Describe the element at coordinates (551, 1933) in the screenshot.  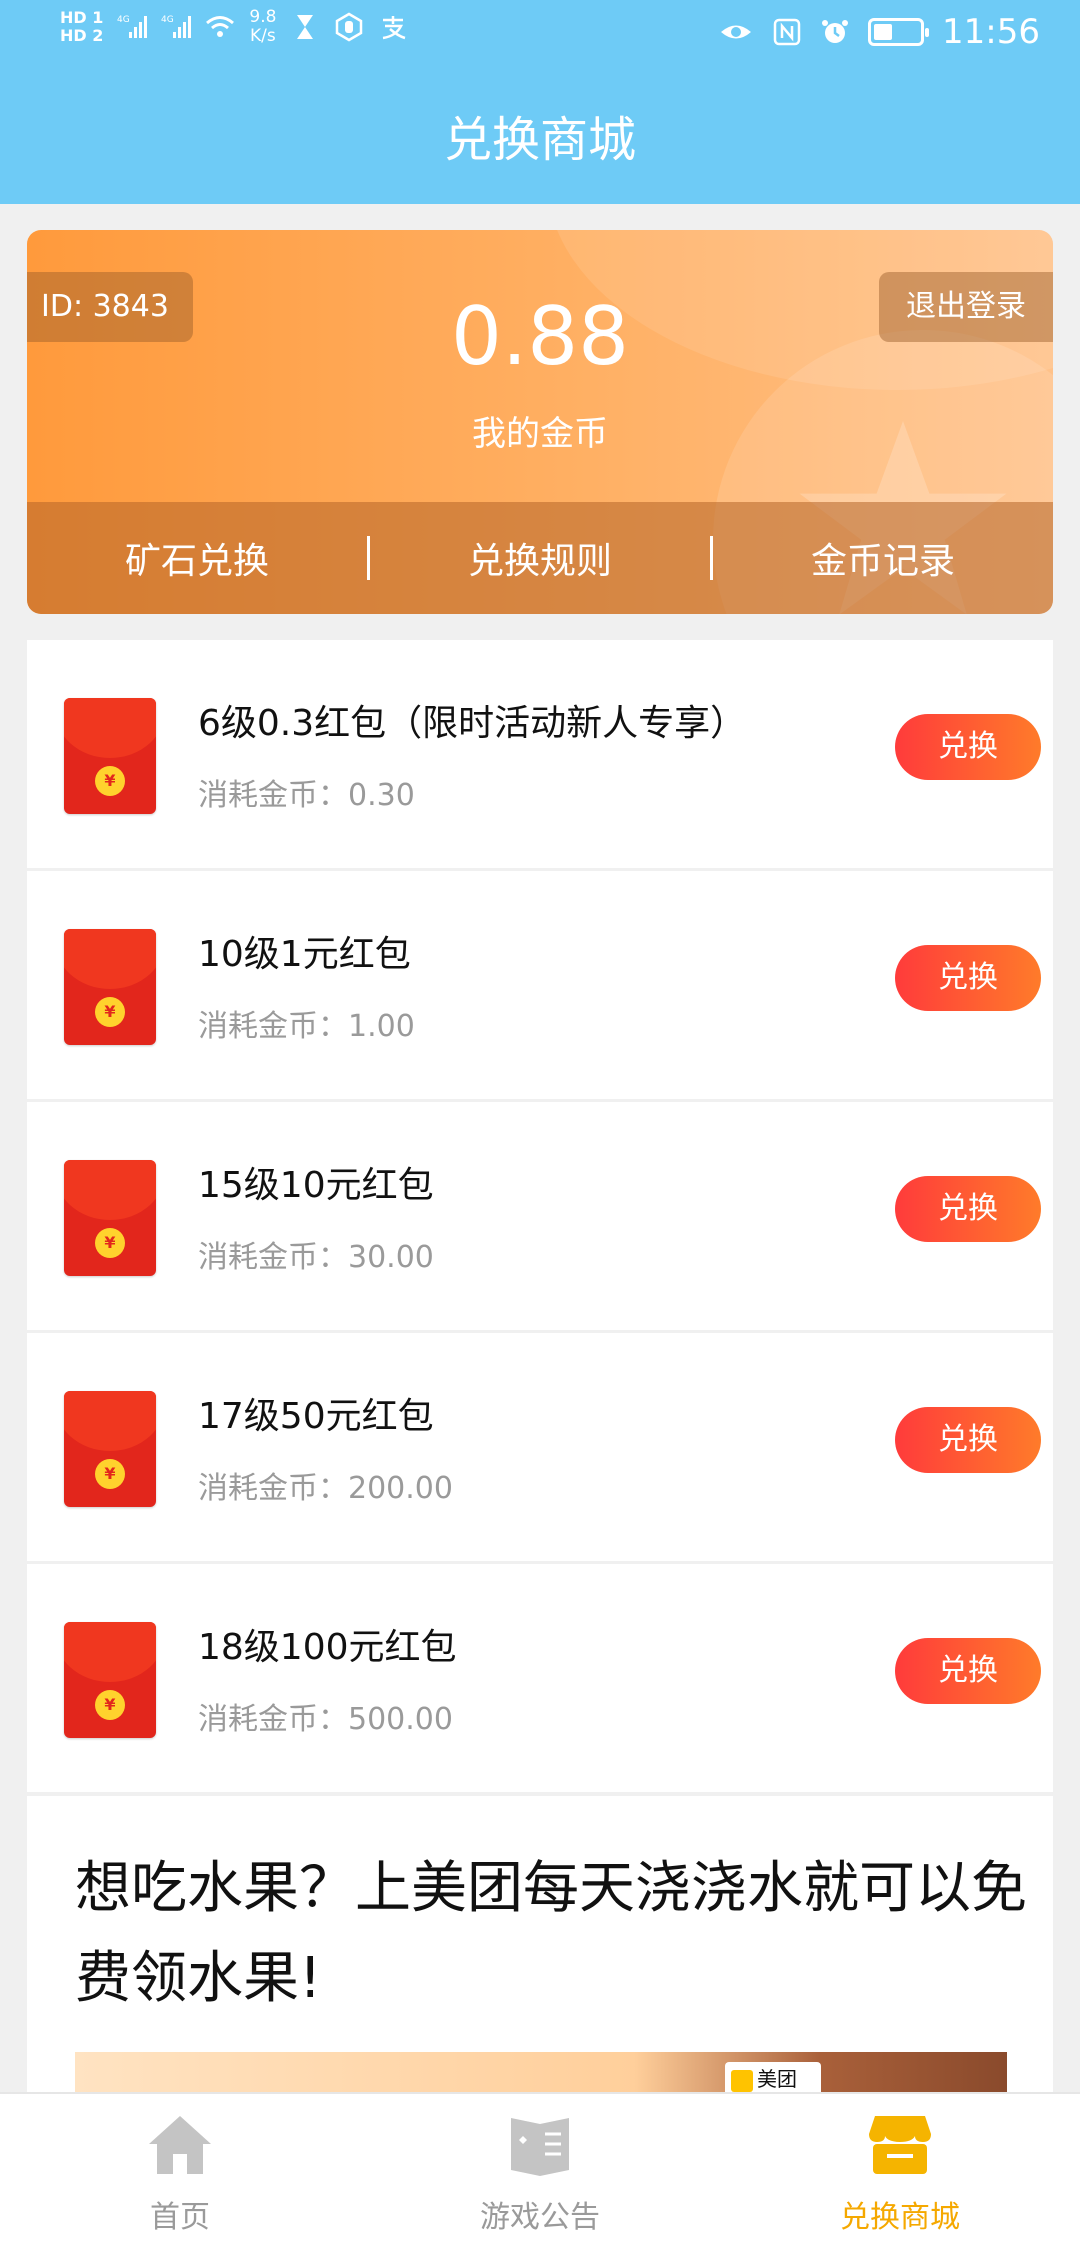
I see `article-title: 想吃水果？上美团每天浇浇水就可以免费领水果!` at that location.